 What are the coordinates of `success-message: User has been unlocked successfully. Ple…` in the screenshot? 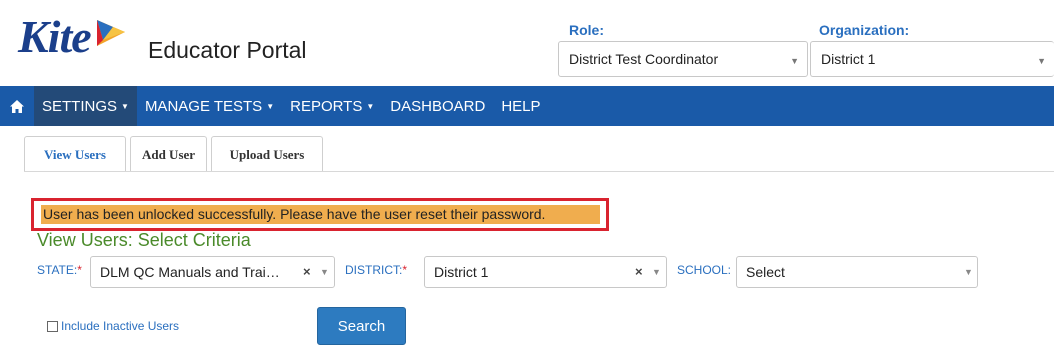 It's located at (320, 214).